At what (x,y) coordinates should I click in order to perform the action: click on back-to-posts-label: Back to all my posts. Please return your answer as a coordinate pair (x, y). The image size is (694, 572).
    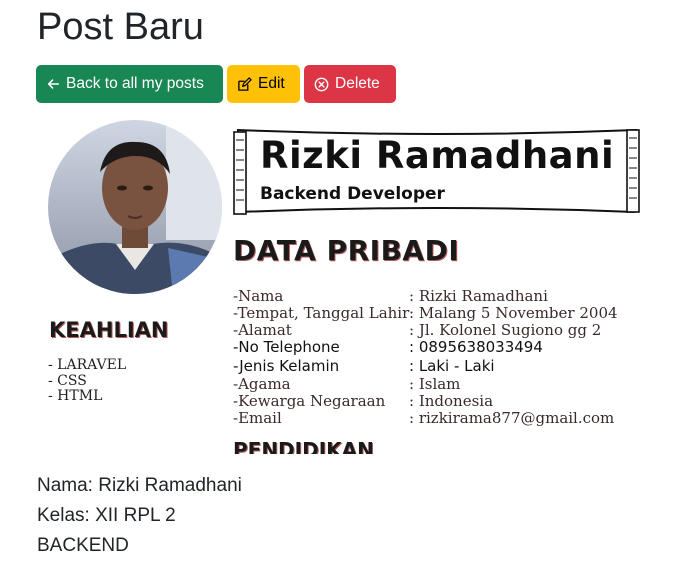
    Looking at the image, I should click on (135, 83).